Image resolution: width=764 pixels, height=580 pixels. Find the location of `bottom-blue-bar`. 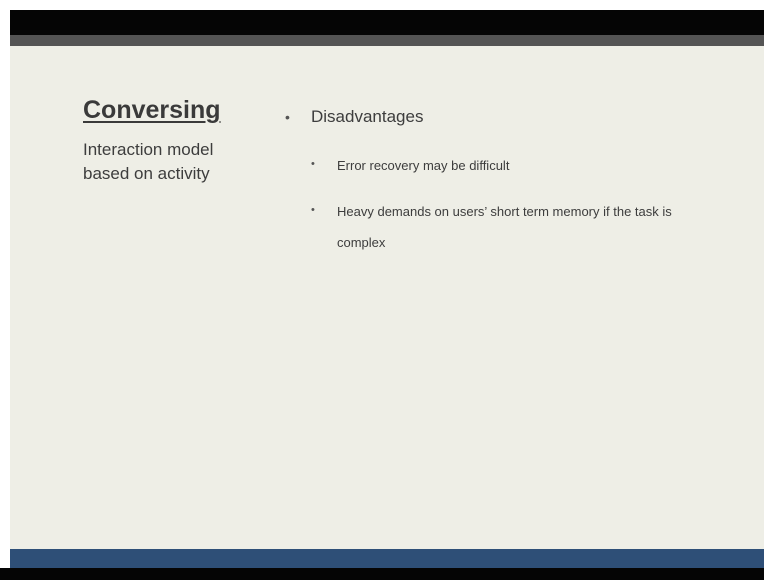

bottom-blue-bar is located at coordinates (387, 558).